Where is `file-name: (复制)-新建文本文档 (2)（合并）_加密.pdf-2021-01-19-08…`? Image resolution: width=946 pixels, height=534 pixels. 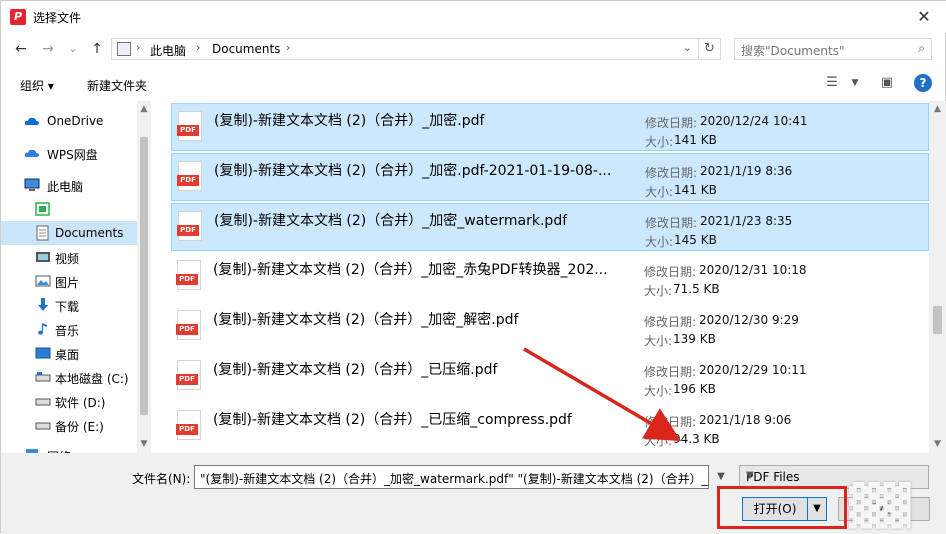 file-name: (复制)-新建文本文档 (2)（合并）_加密.pdf-2021-01-19-08… is located at coordinates (413, 171).